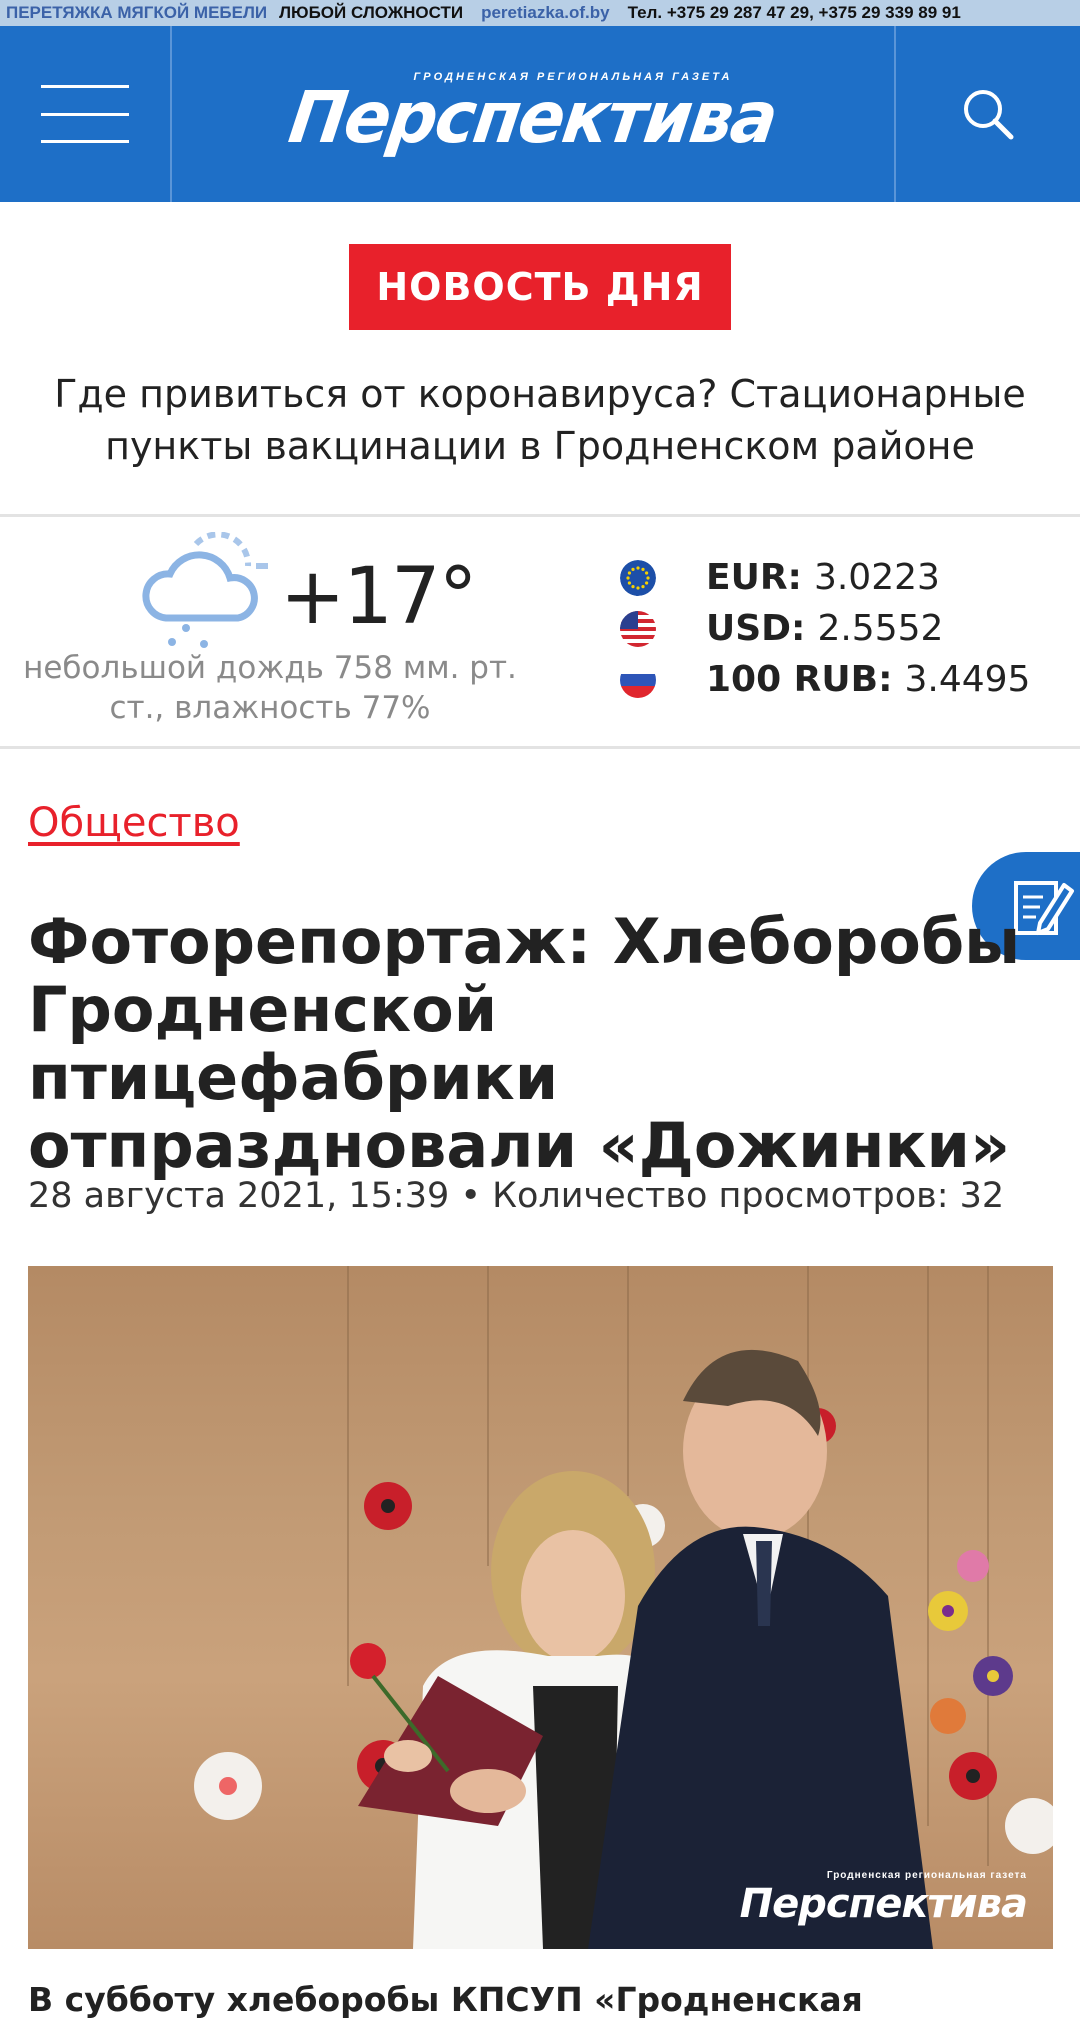 Image resolution: width=1080 pixels, height=2030 pixels. What do you see at coordinates (756, 628) in the screenshot?
I see `currency-code: USD:` at bounding box center [756, 628].